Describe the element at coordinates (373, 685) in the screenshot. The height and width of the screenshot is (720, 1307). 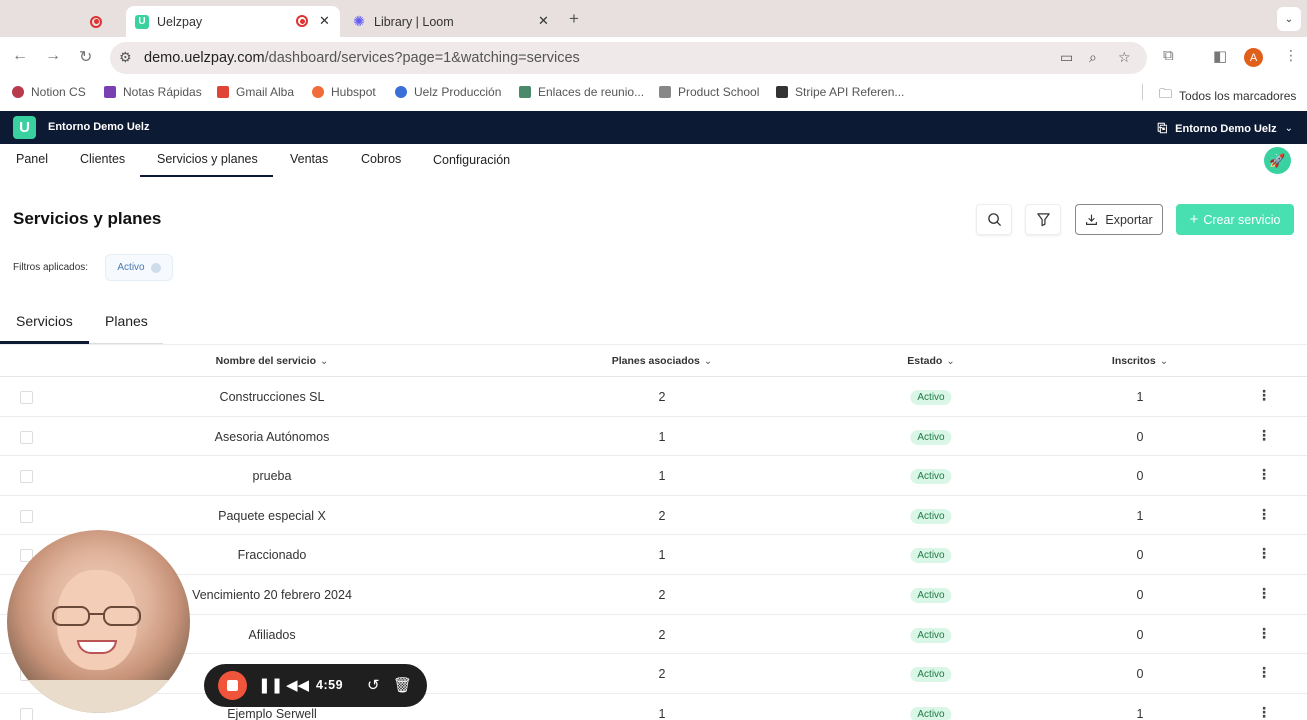
I see `restart-icon: ↺` at that location.